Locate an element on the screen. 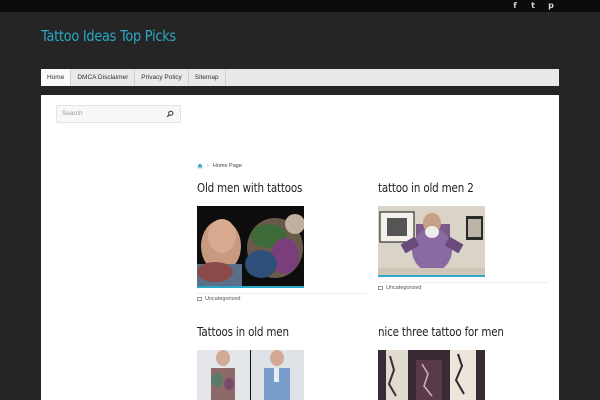  search-placeholder: Search is located at coordinates (72, 113).